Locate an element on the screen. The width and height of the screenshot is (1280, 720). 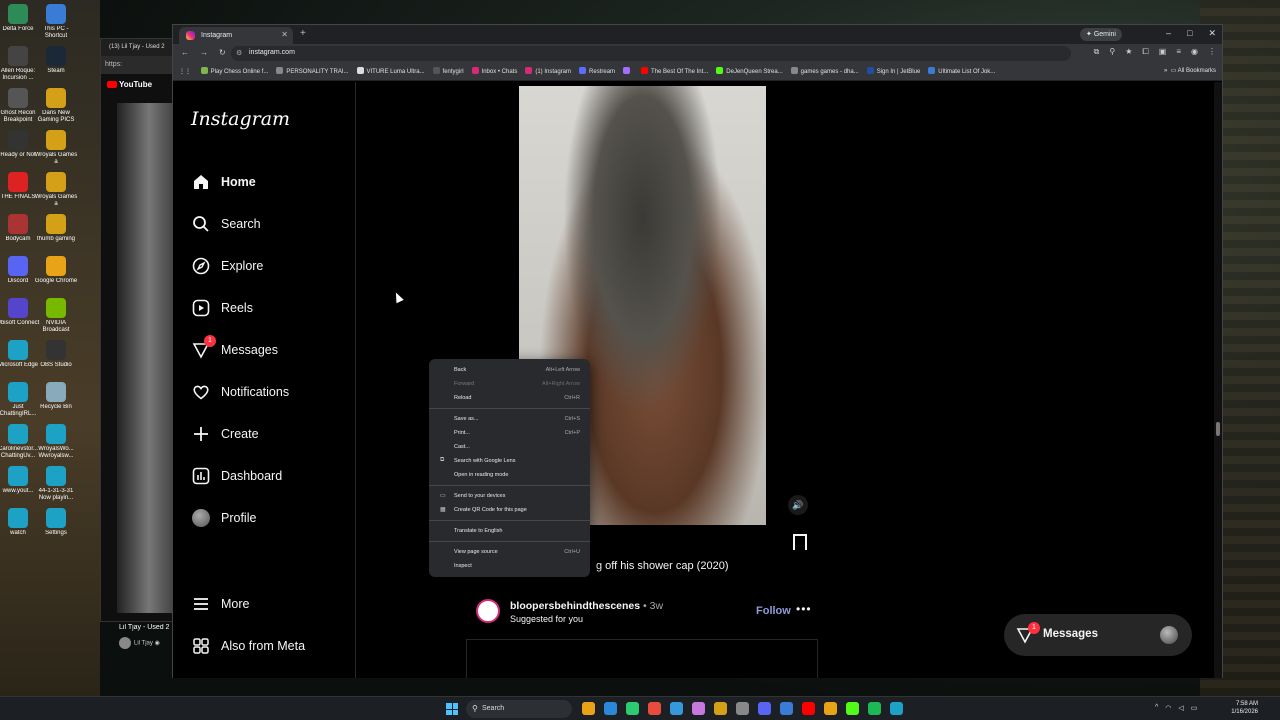
sidepanel-icon: ▣ is located at coordinates (1163, 52).